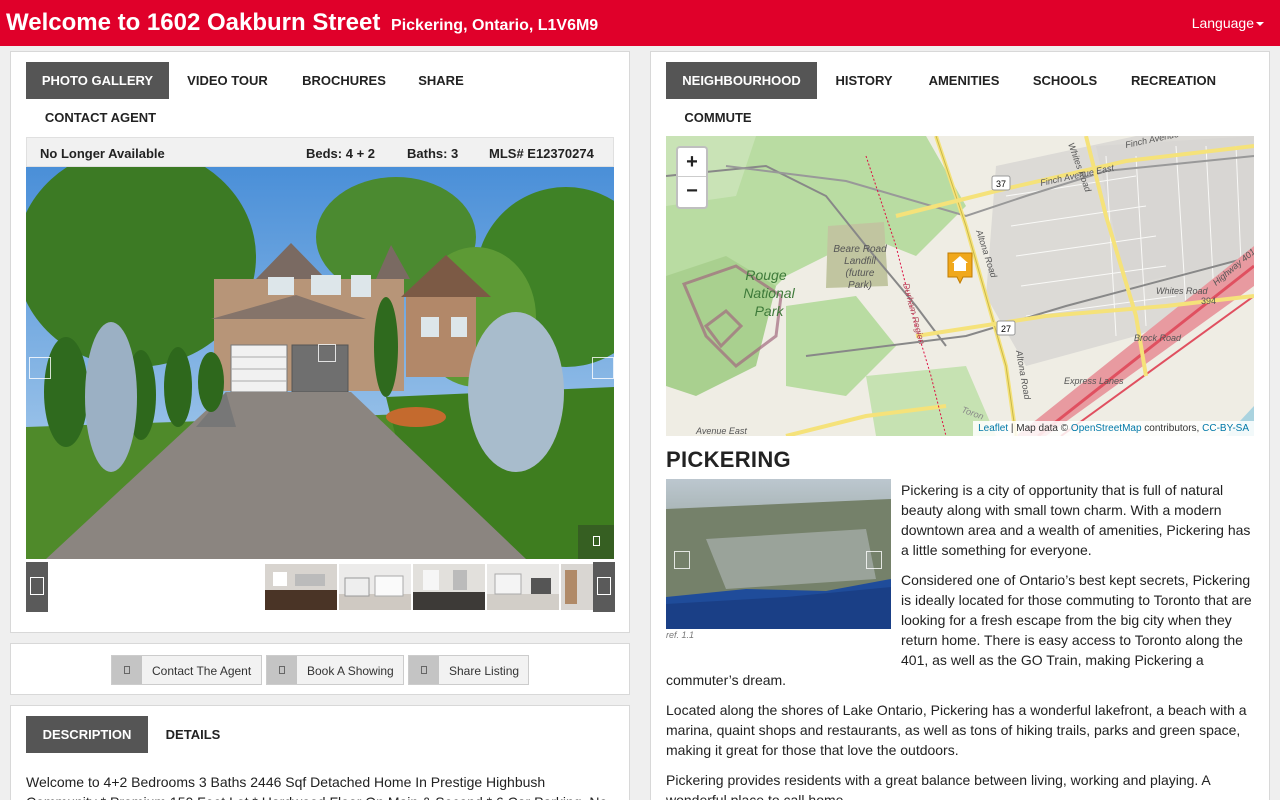 Image resolution: width=1280 pixels, height=800 pixels. Describe the element at coordinates (1172, 428) in the screenshot. I see `contributors-text: contributors,` at that location.